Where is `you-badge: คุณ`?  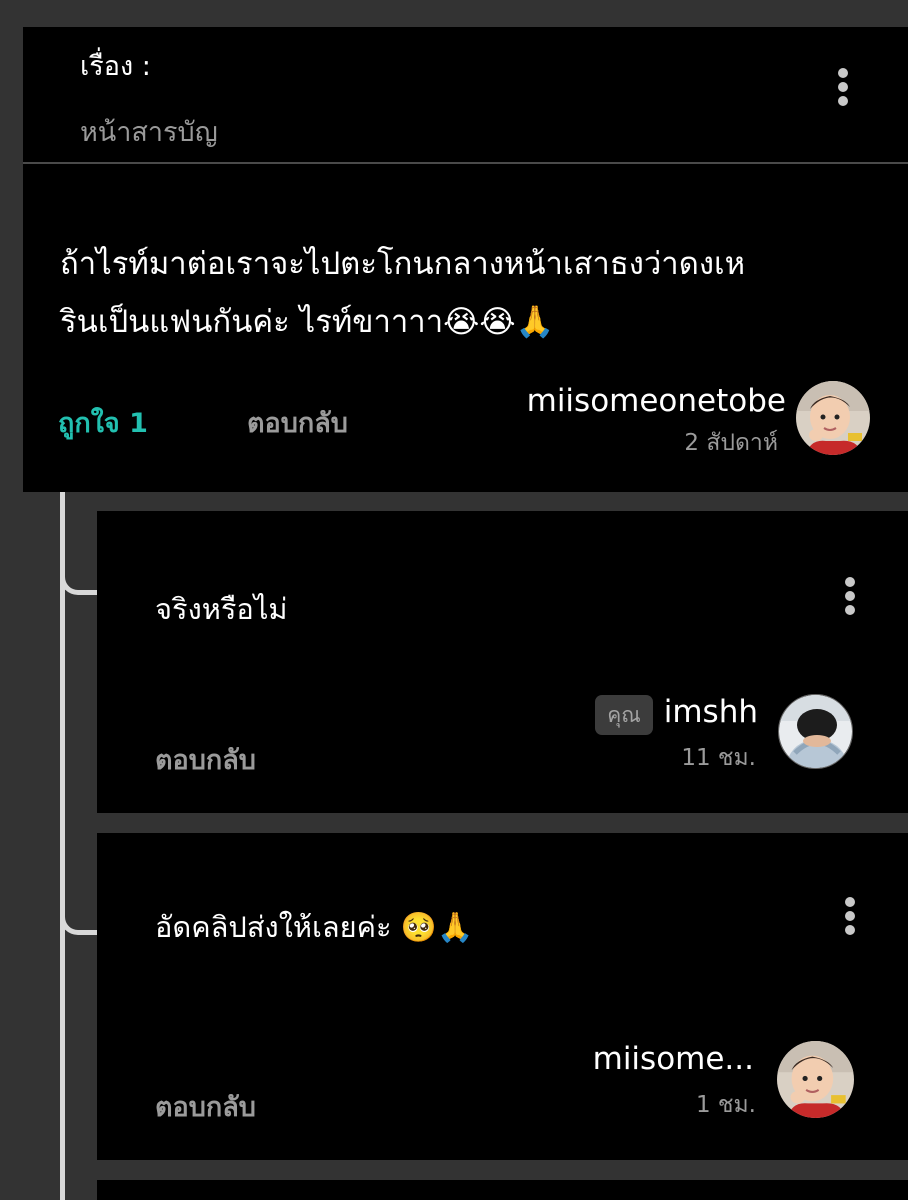
you-badge: คุณ is located at coordinates (624, 715).